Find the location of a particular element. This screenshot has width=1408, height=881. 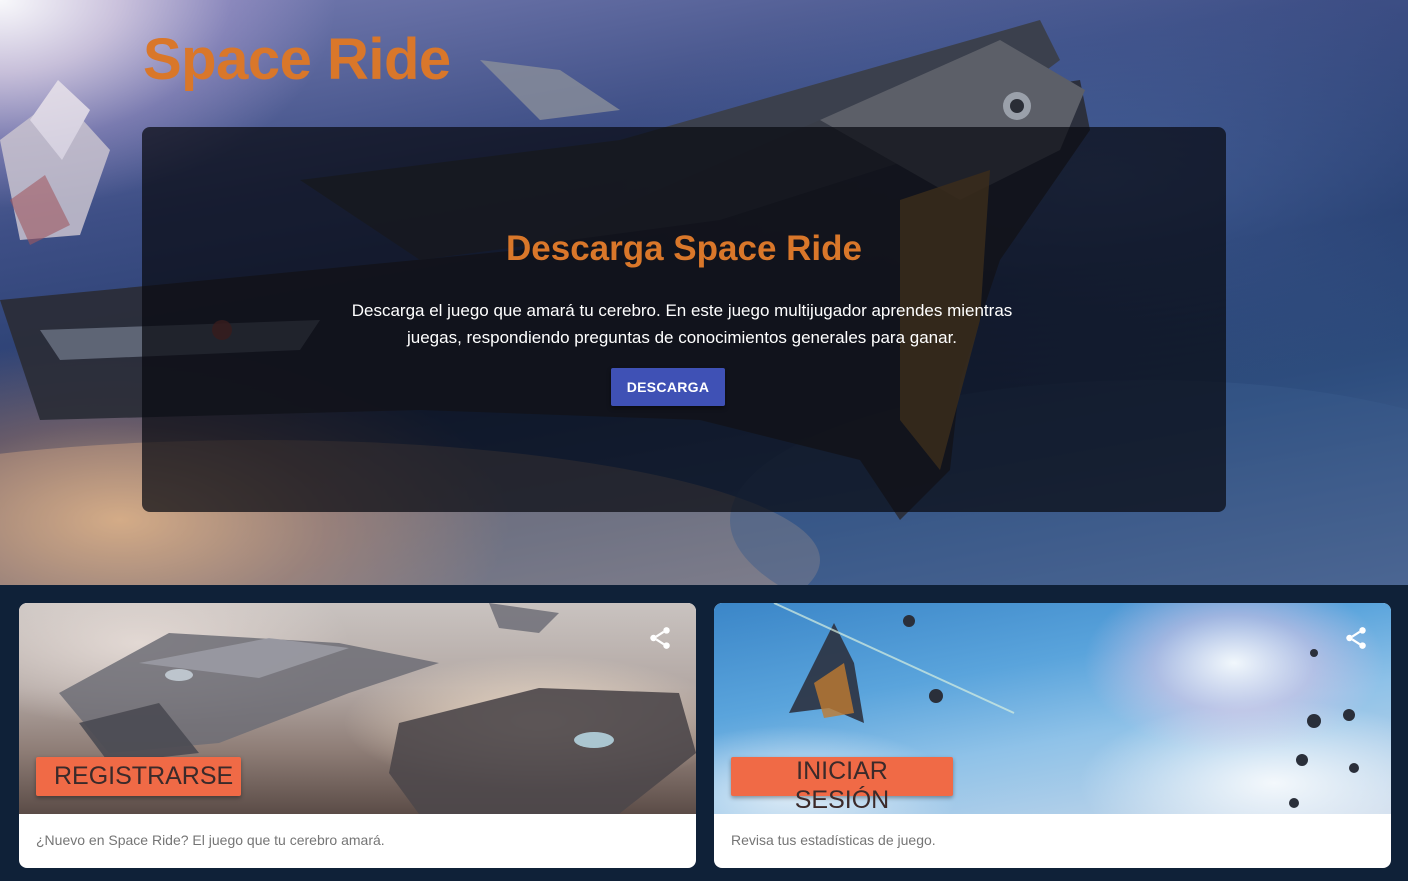

brand-title: Space Ride is located at coordinates (297, 59).